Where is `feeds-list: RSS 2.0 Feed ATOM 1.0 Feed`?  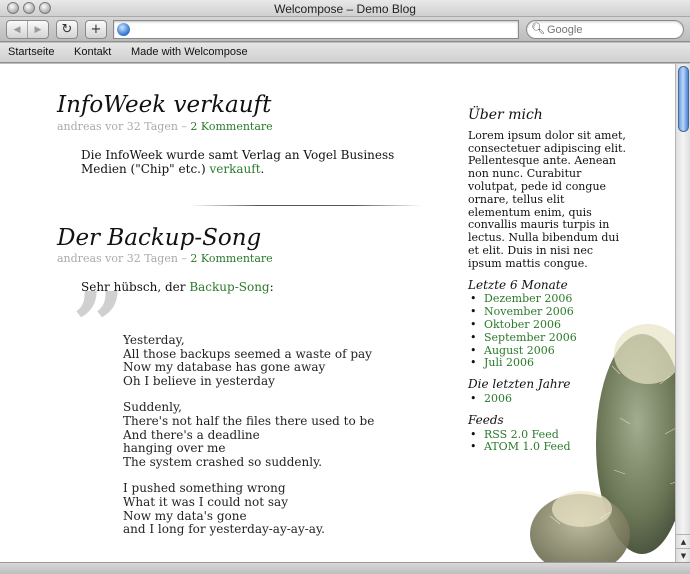
feeds-list: RSS 2.0 Feed ATOM 1.0 Feed is located at coordinates (548, 441).